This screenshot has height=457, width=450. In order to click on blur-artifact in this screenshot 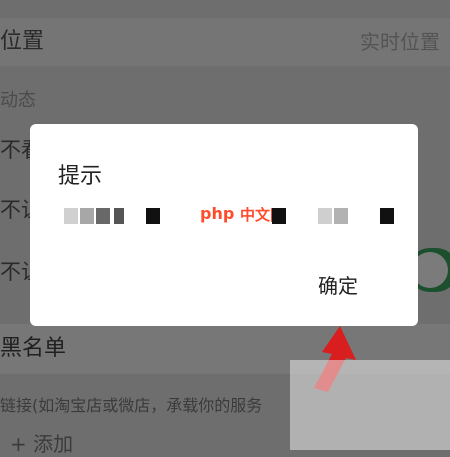, I will do `click(370, 405)`.